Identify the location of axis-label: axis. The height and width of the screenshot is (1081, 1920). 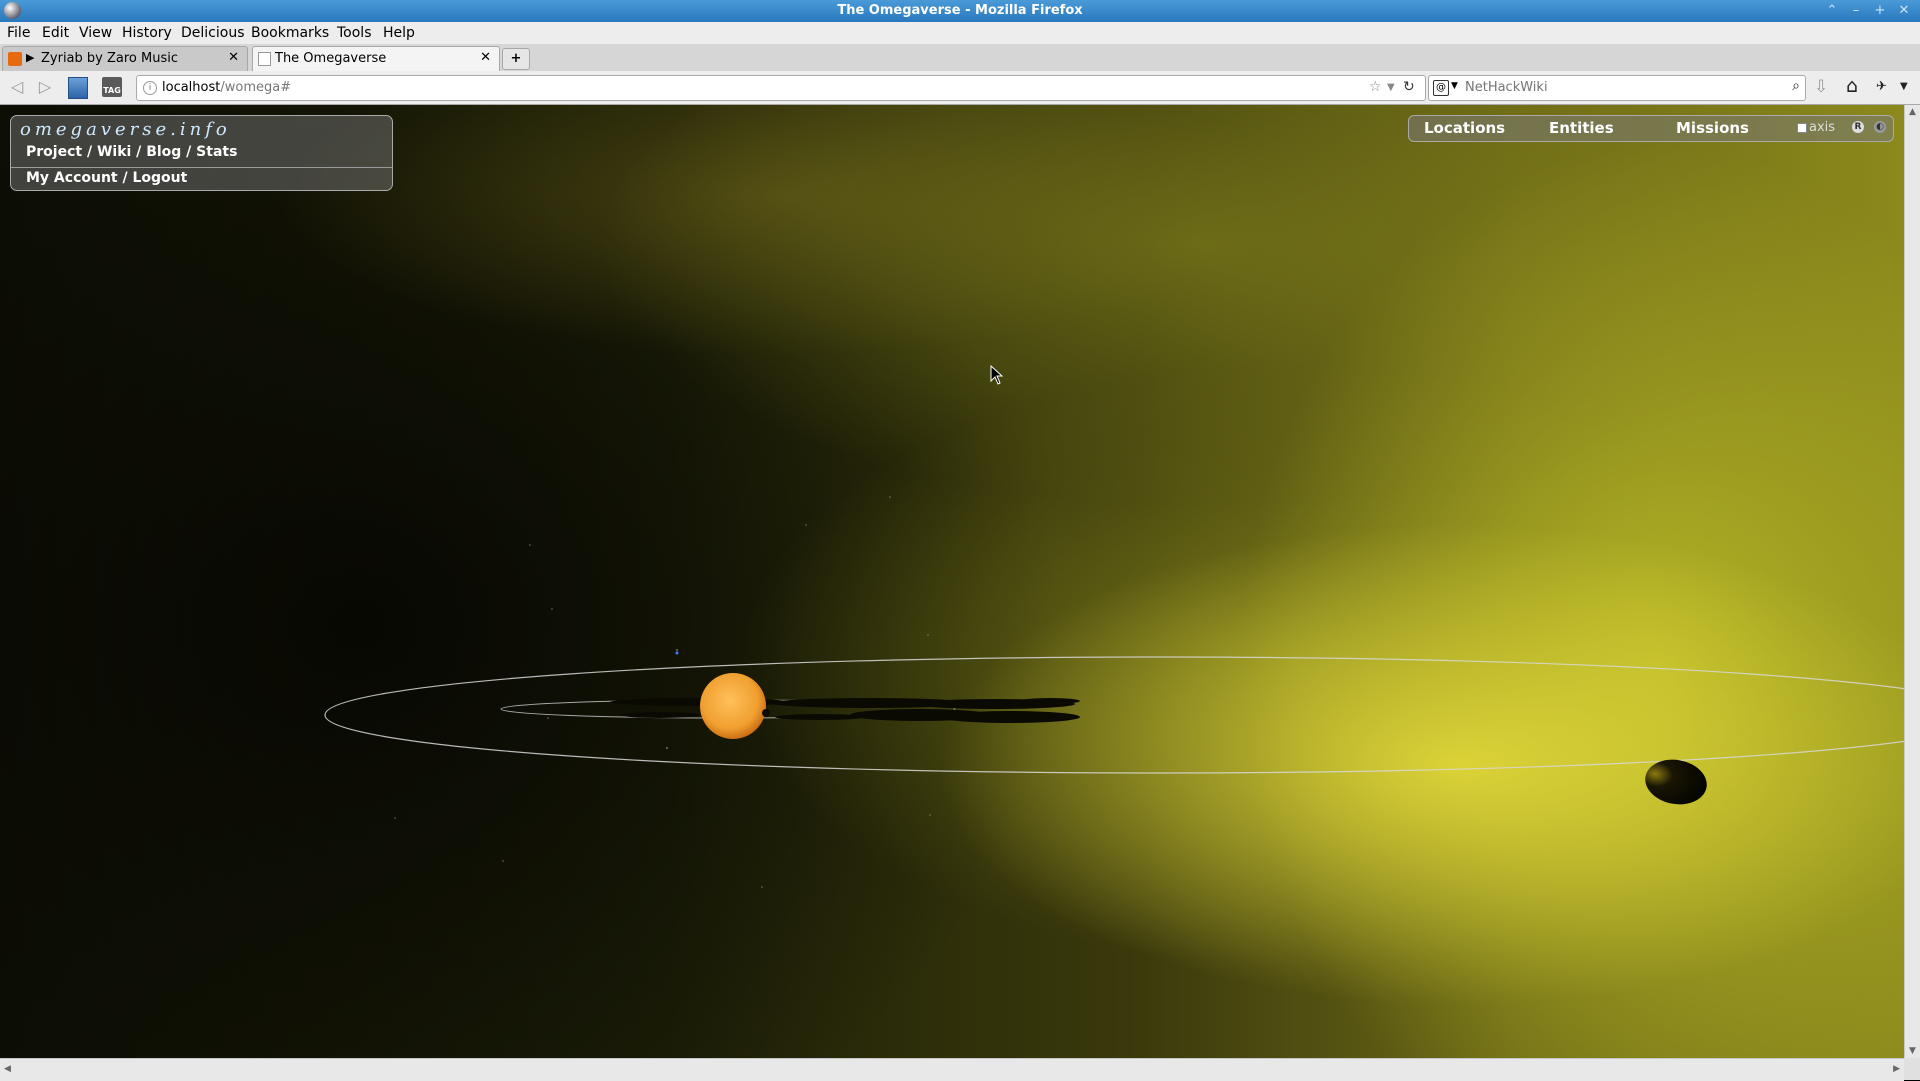
(1822, 127).